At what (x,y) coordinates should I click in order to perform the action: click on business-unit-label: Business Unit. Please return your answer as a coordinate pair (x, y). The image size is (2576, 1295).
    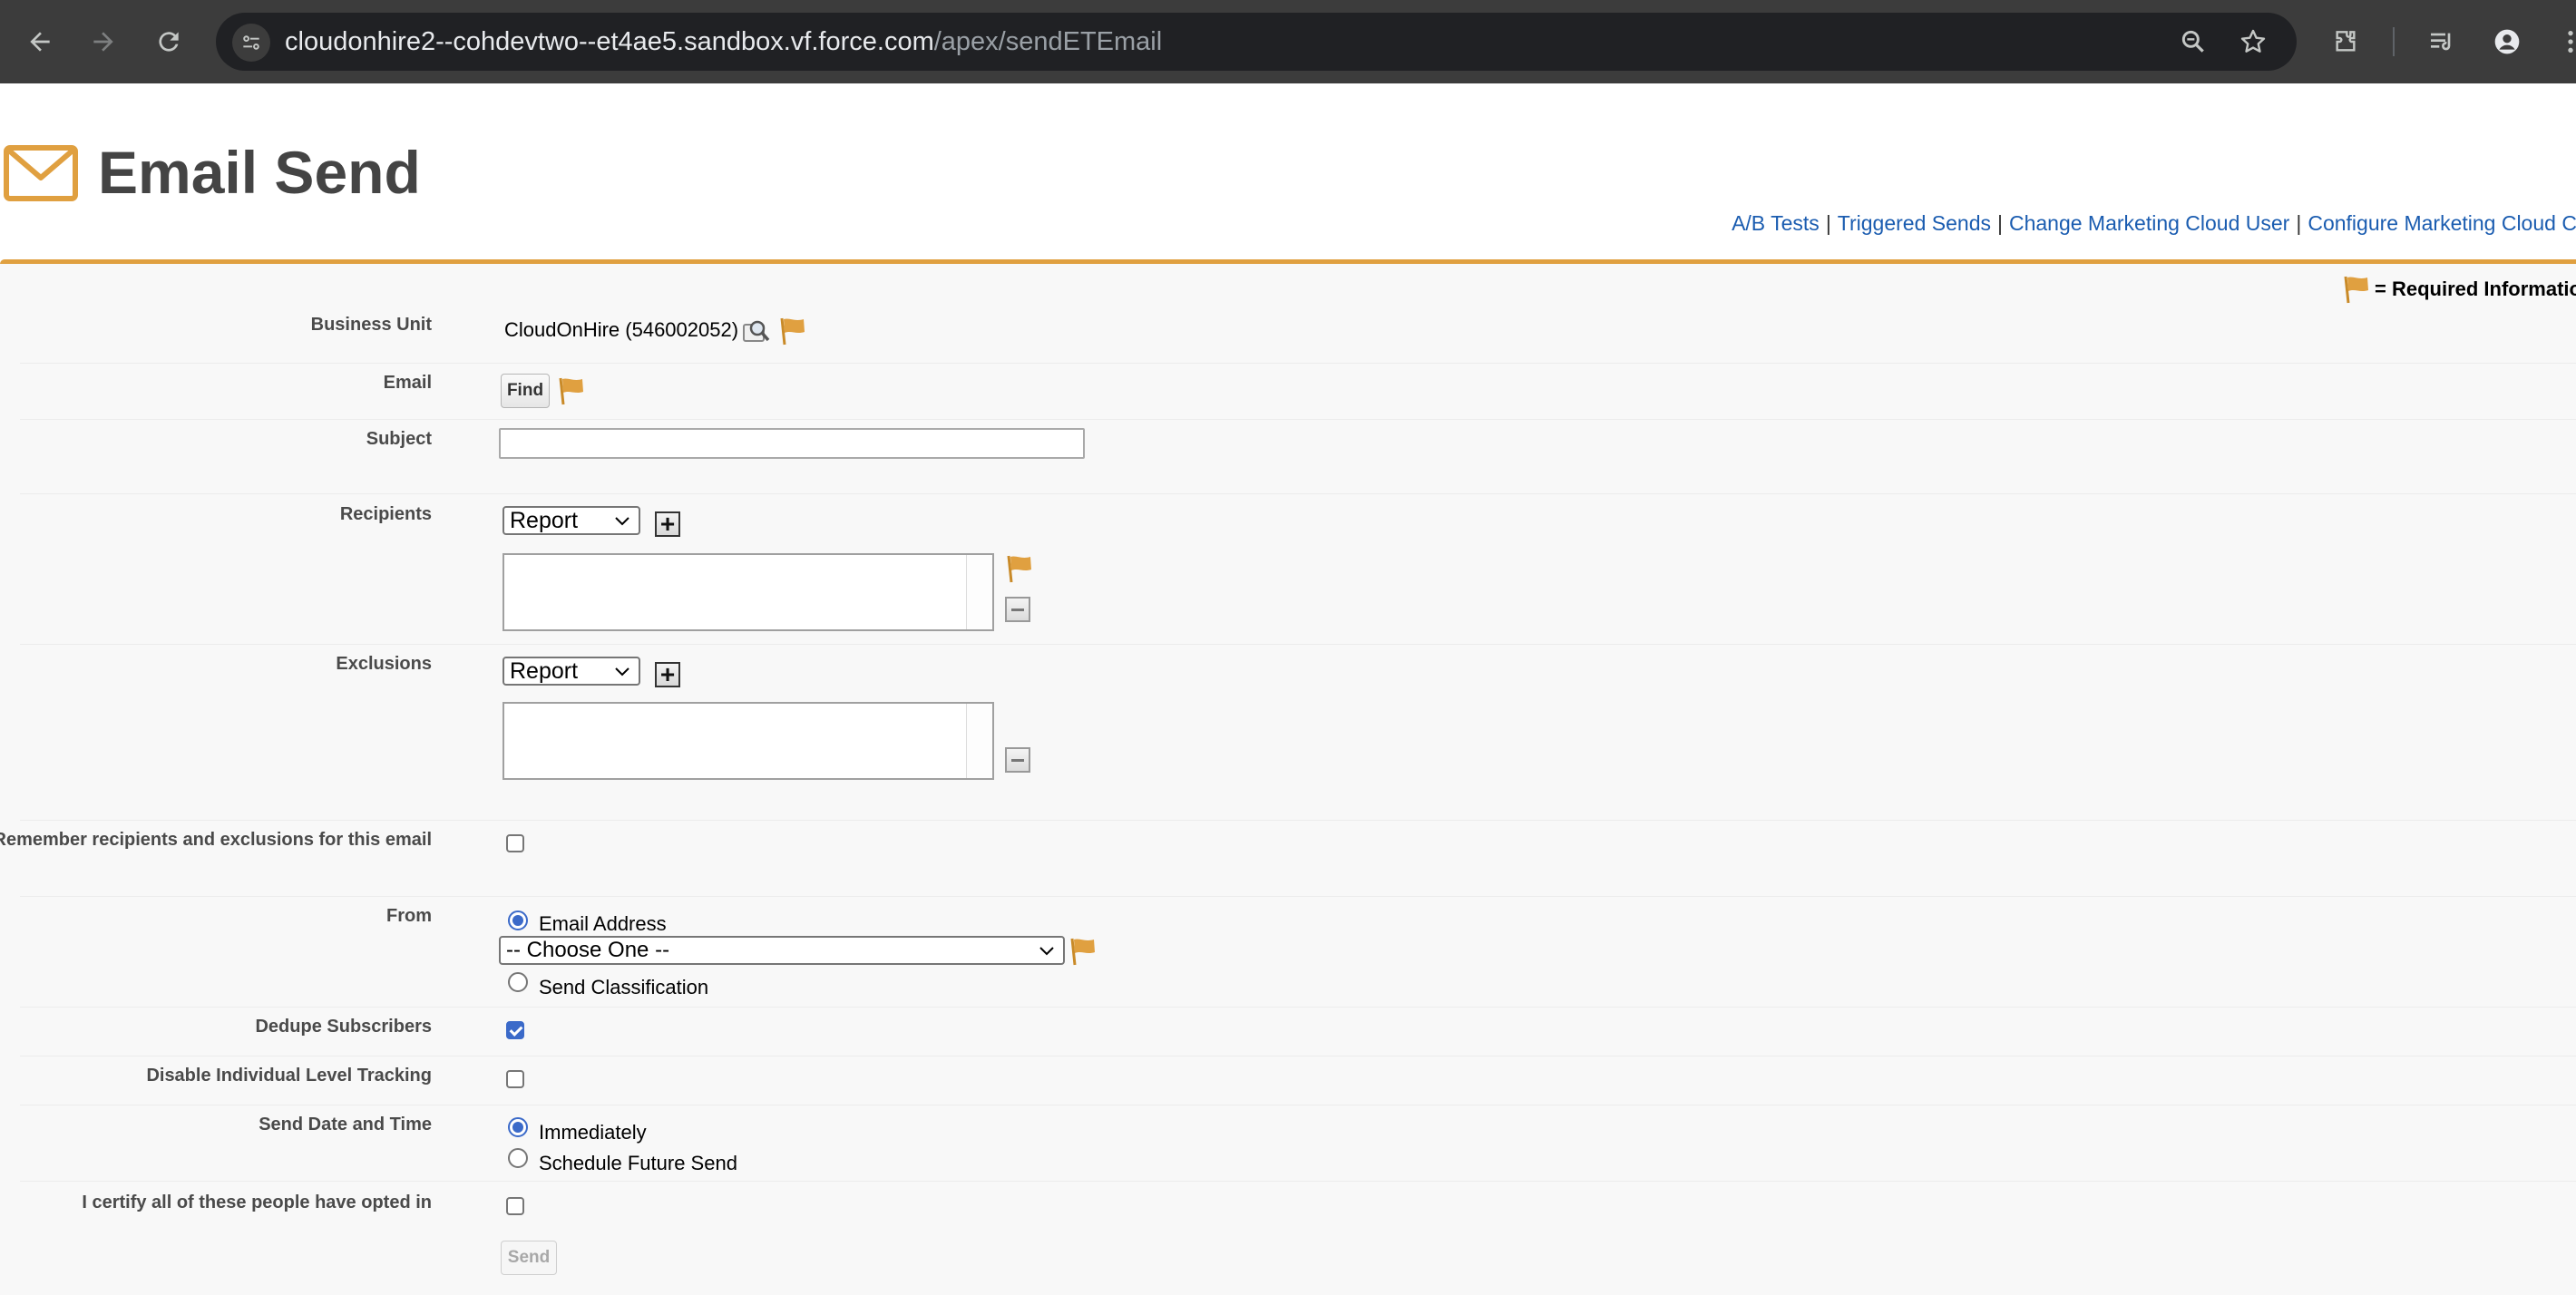
    Looking at the image, I should click on (371, 325).